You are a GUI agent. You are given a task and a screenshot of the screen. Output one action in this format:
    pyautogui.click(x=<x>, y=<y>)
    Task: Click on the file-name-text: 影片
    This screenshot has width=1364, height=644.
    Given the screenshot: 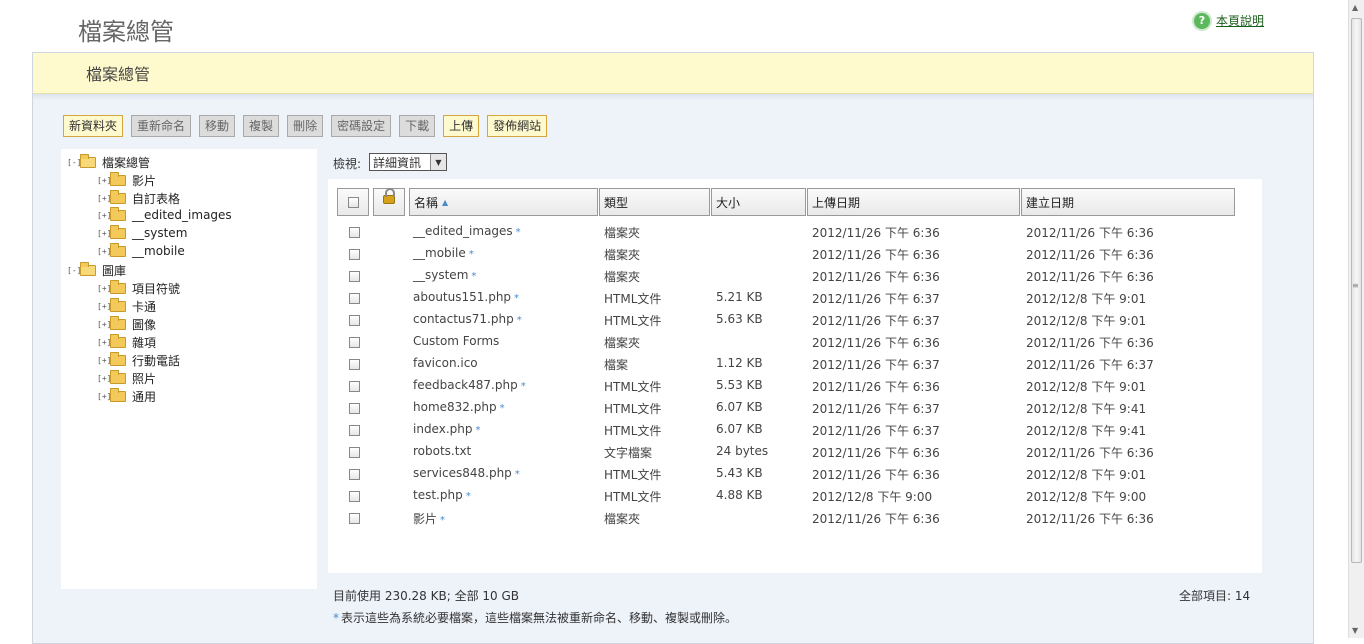 What is the action you would take?
    pyautogui.click(x=425, y=519)
    